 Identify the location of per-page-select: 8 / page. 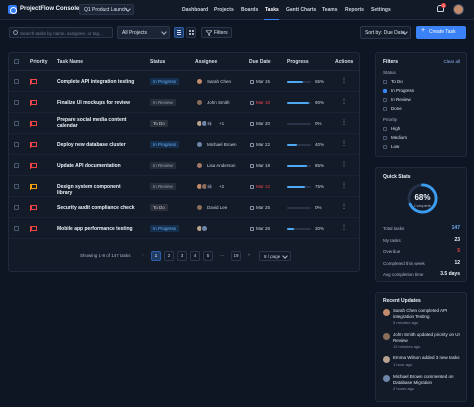
(275, 256).